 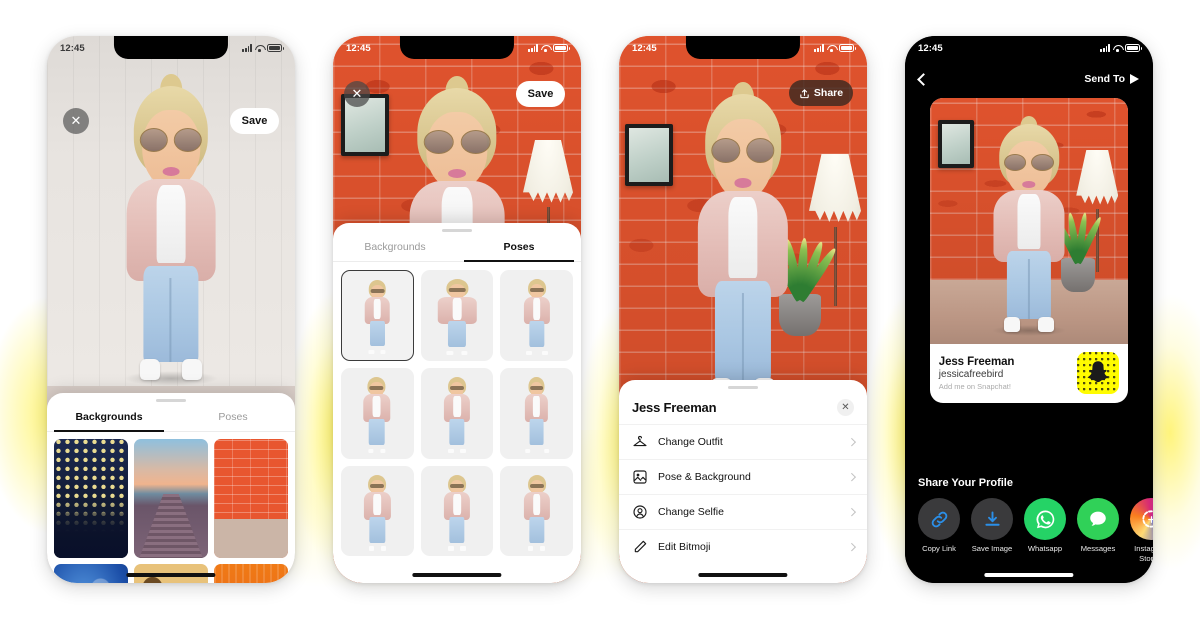 I want to click on back-icon, so click(x=923, y=79).